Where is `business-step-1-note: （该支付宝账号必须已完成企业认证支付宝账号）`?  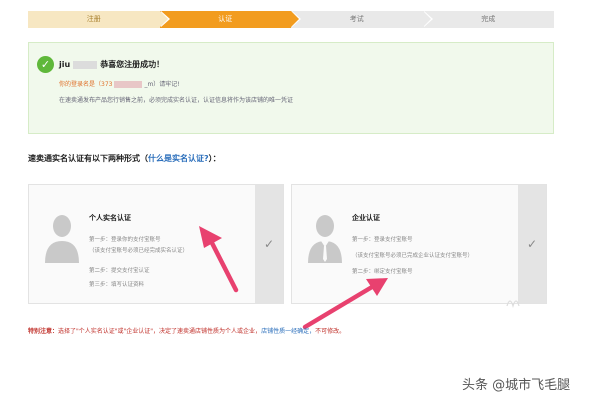 business-step-1-note: （该支付宝账号必须已完成企业认证支付宝账号） is located at coordinates (413, 256).